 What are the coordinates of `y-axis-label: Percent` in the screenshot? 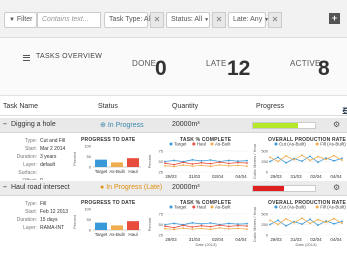 It's located at (74, 158).